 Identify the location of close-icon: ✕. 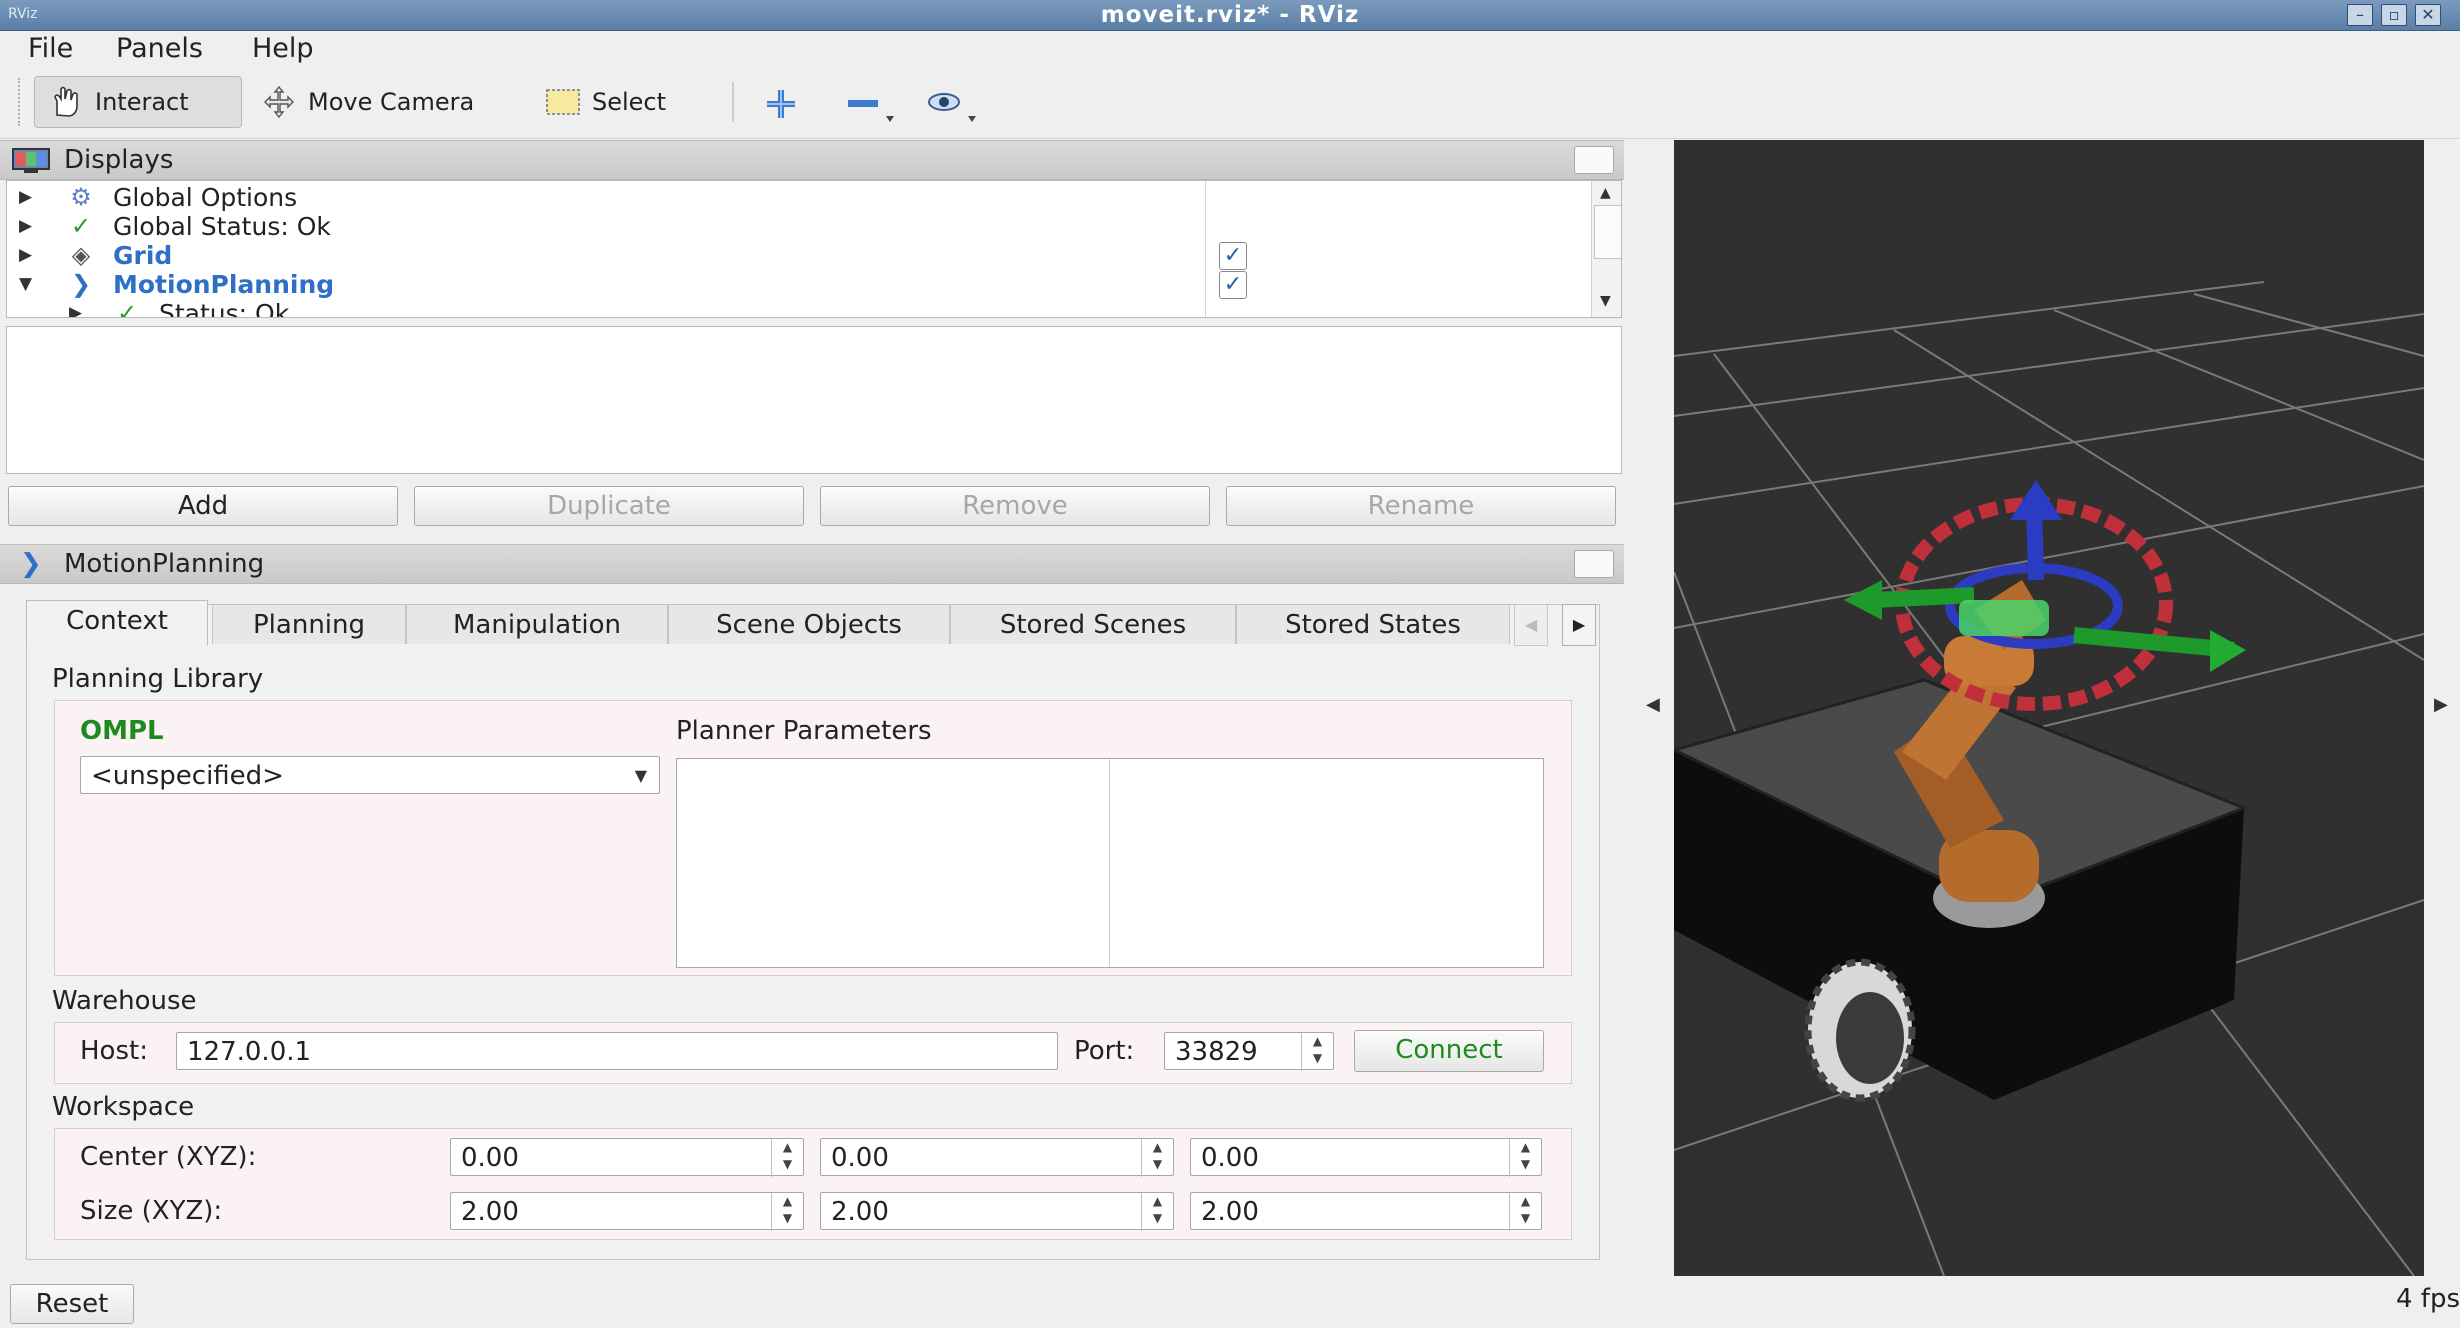
(2428, 15).